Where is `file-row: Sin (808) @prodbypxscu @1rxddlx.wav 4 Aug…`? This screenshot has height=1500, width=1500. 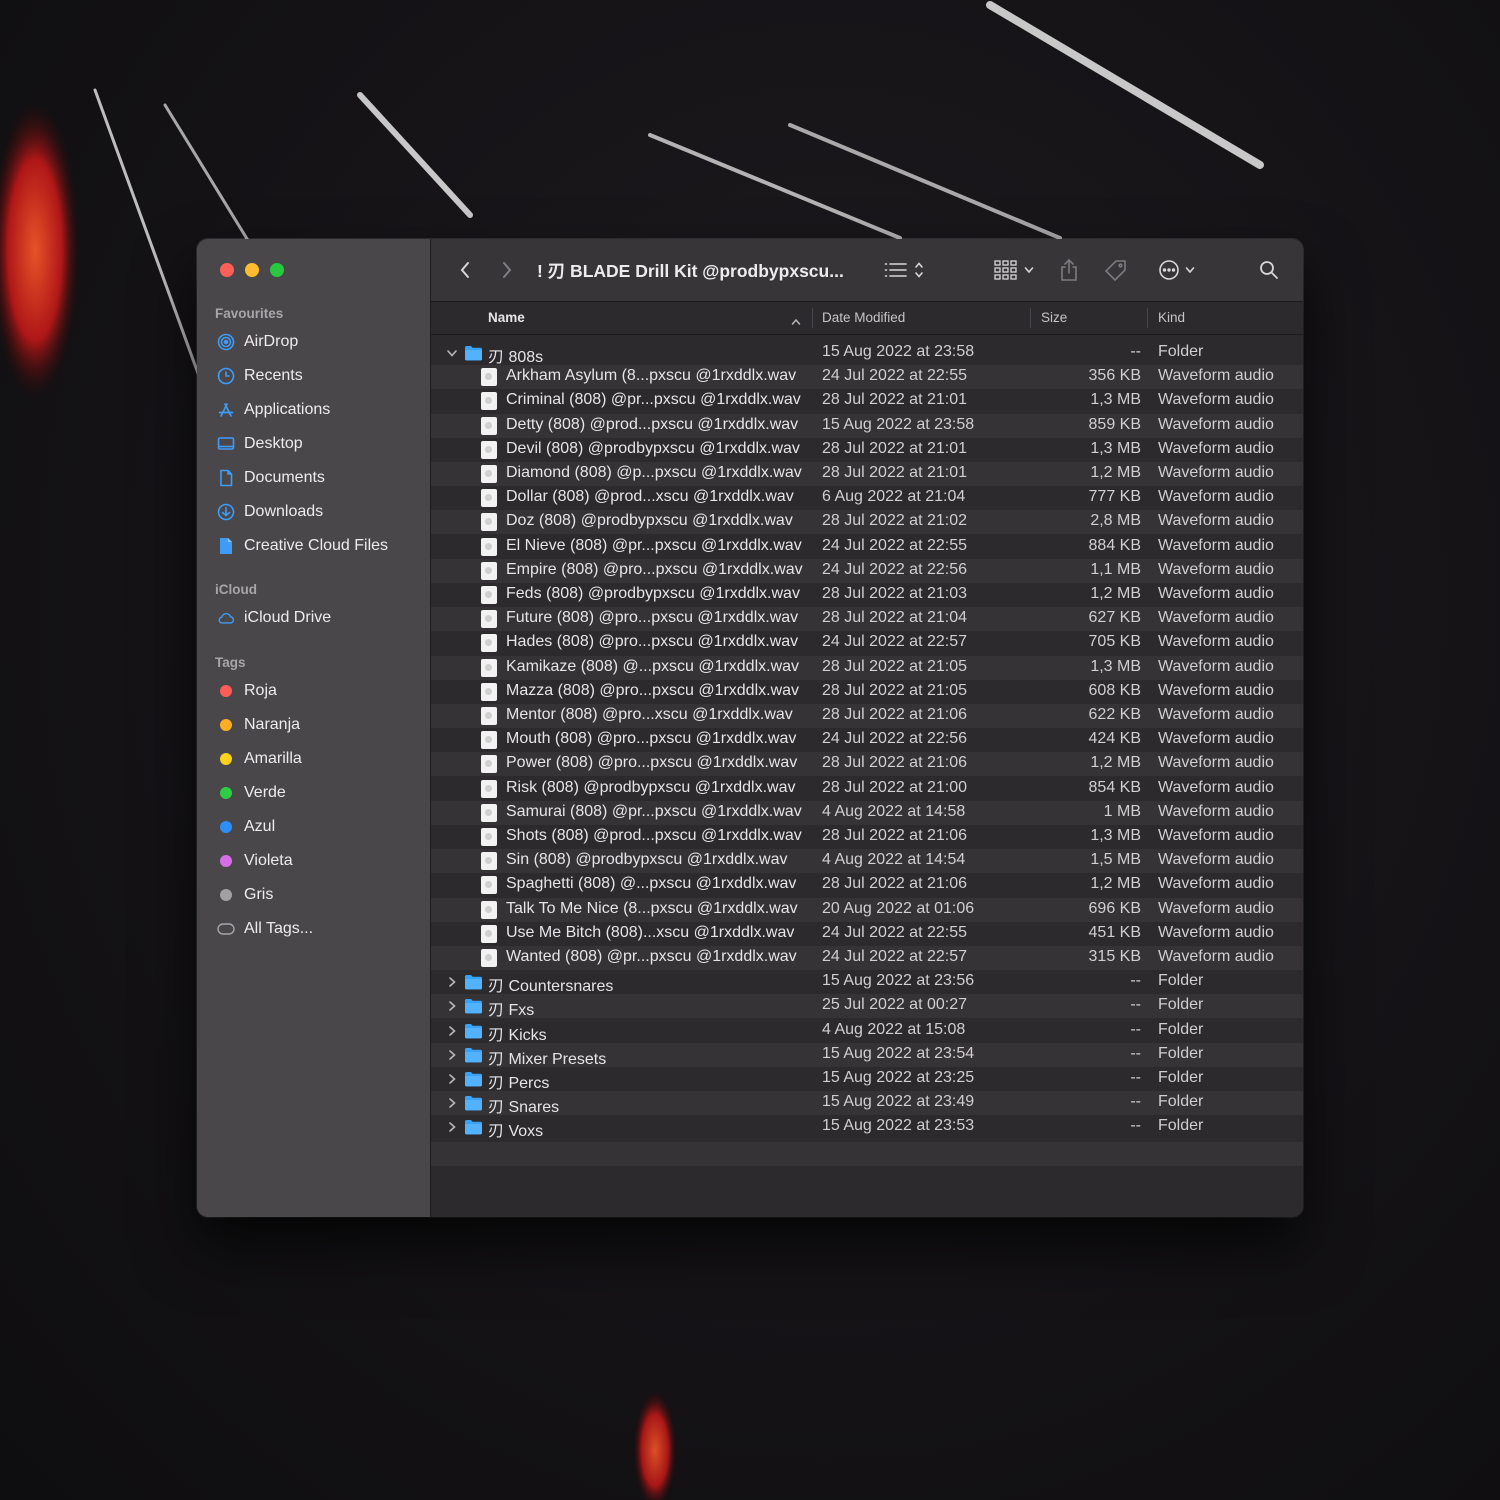 file-row: Sin (808) @prodbypxscu @1rxddlx.wav 4 Aug… is located at coordinates (867, 861).